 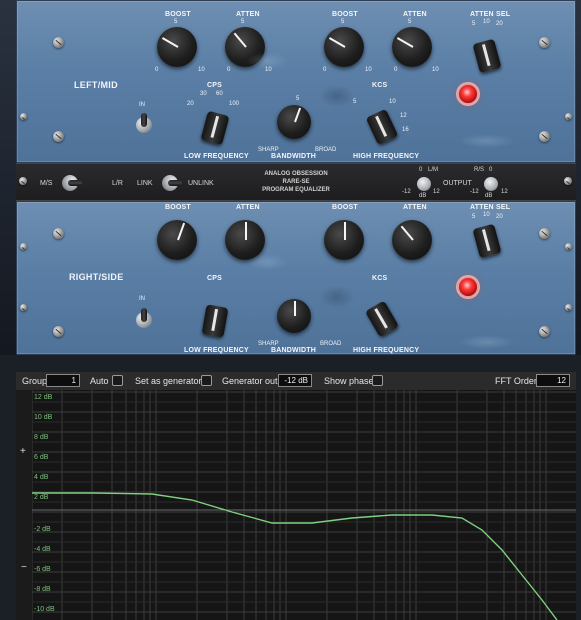 I want to click on set-generator-label: Set as generator, so click(x=168, y=381).